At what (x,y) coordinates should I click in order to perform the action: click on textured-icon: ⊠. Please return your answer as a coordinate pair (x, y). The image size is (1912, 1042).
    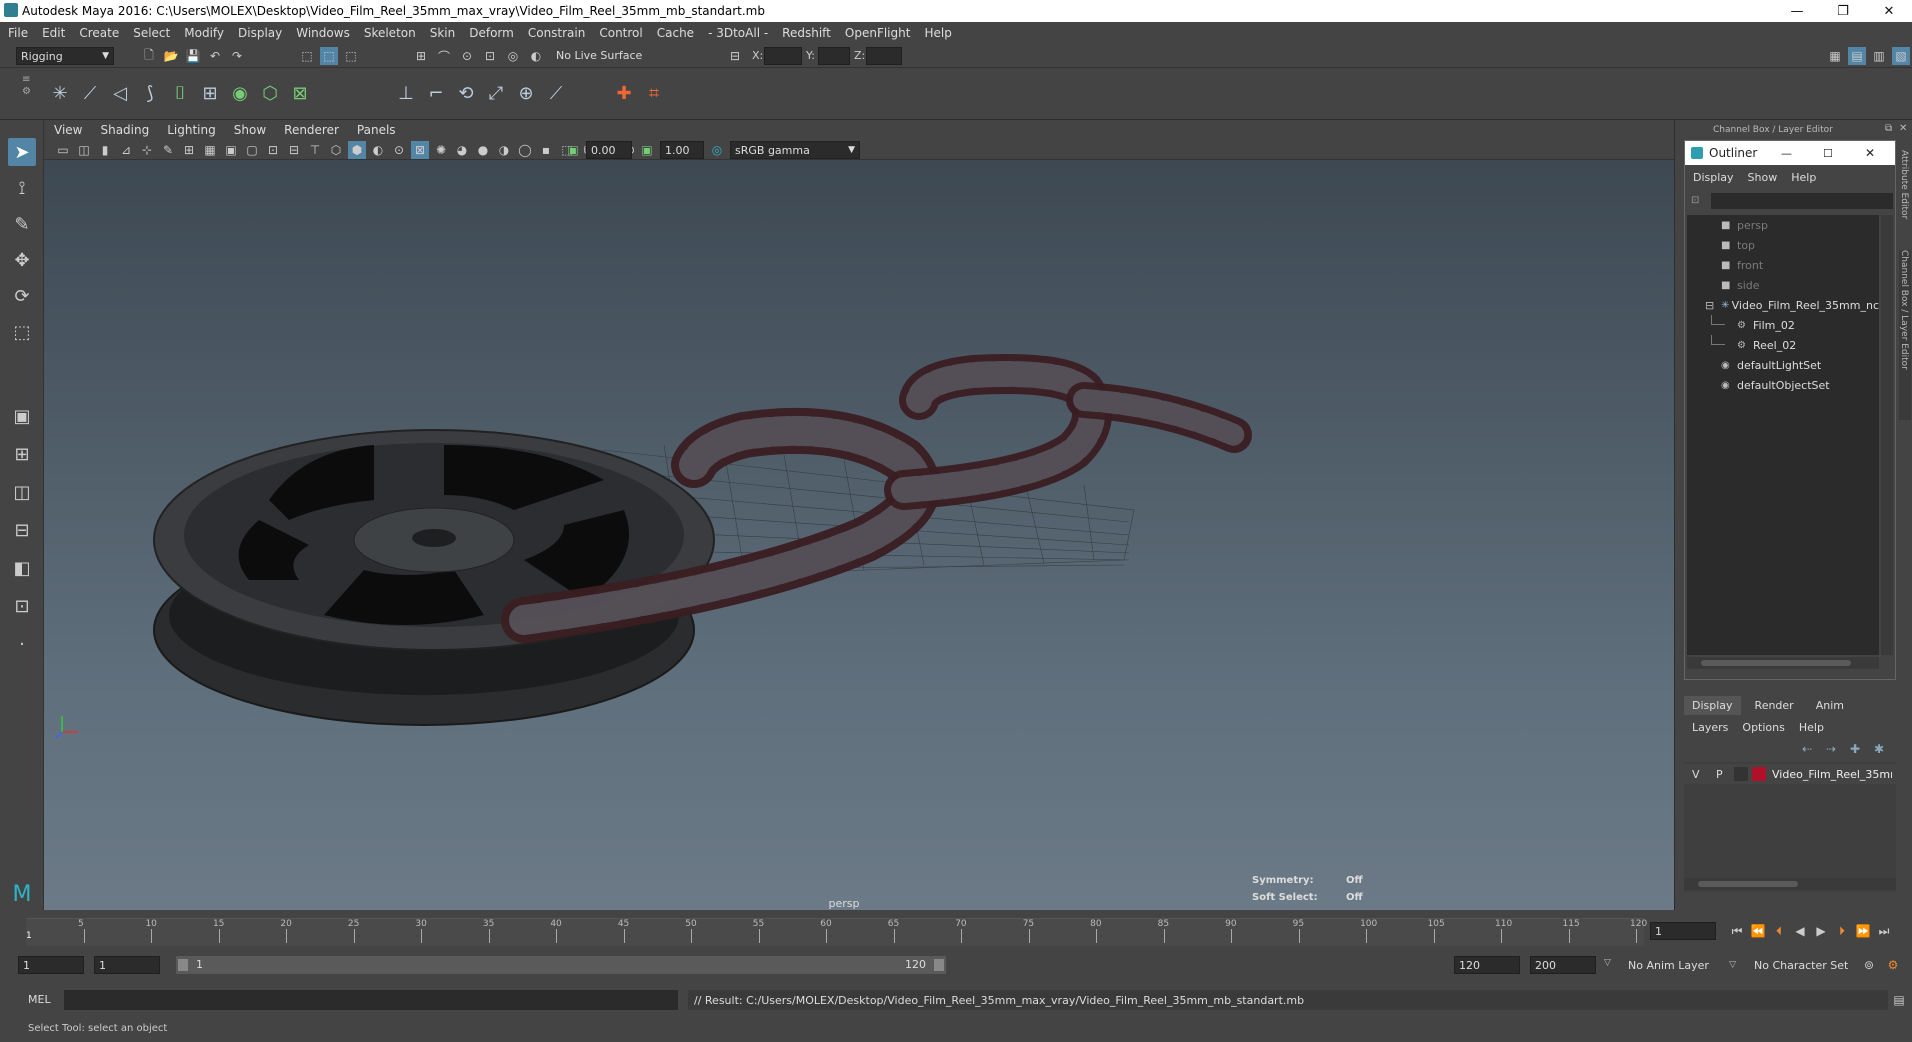
    Looking at the image, I should click on (420, 150).